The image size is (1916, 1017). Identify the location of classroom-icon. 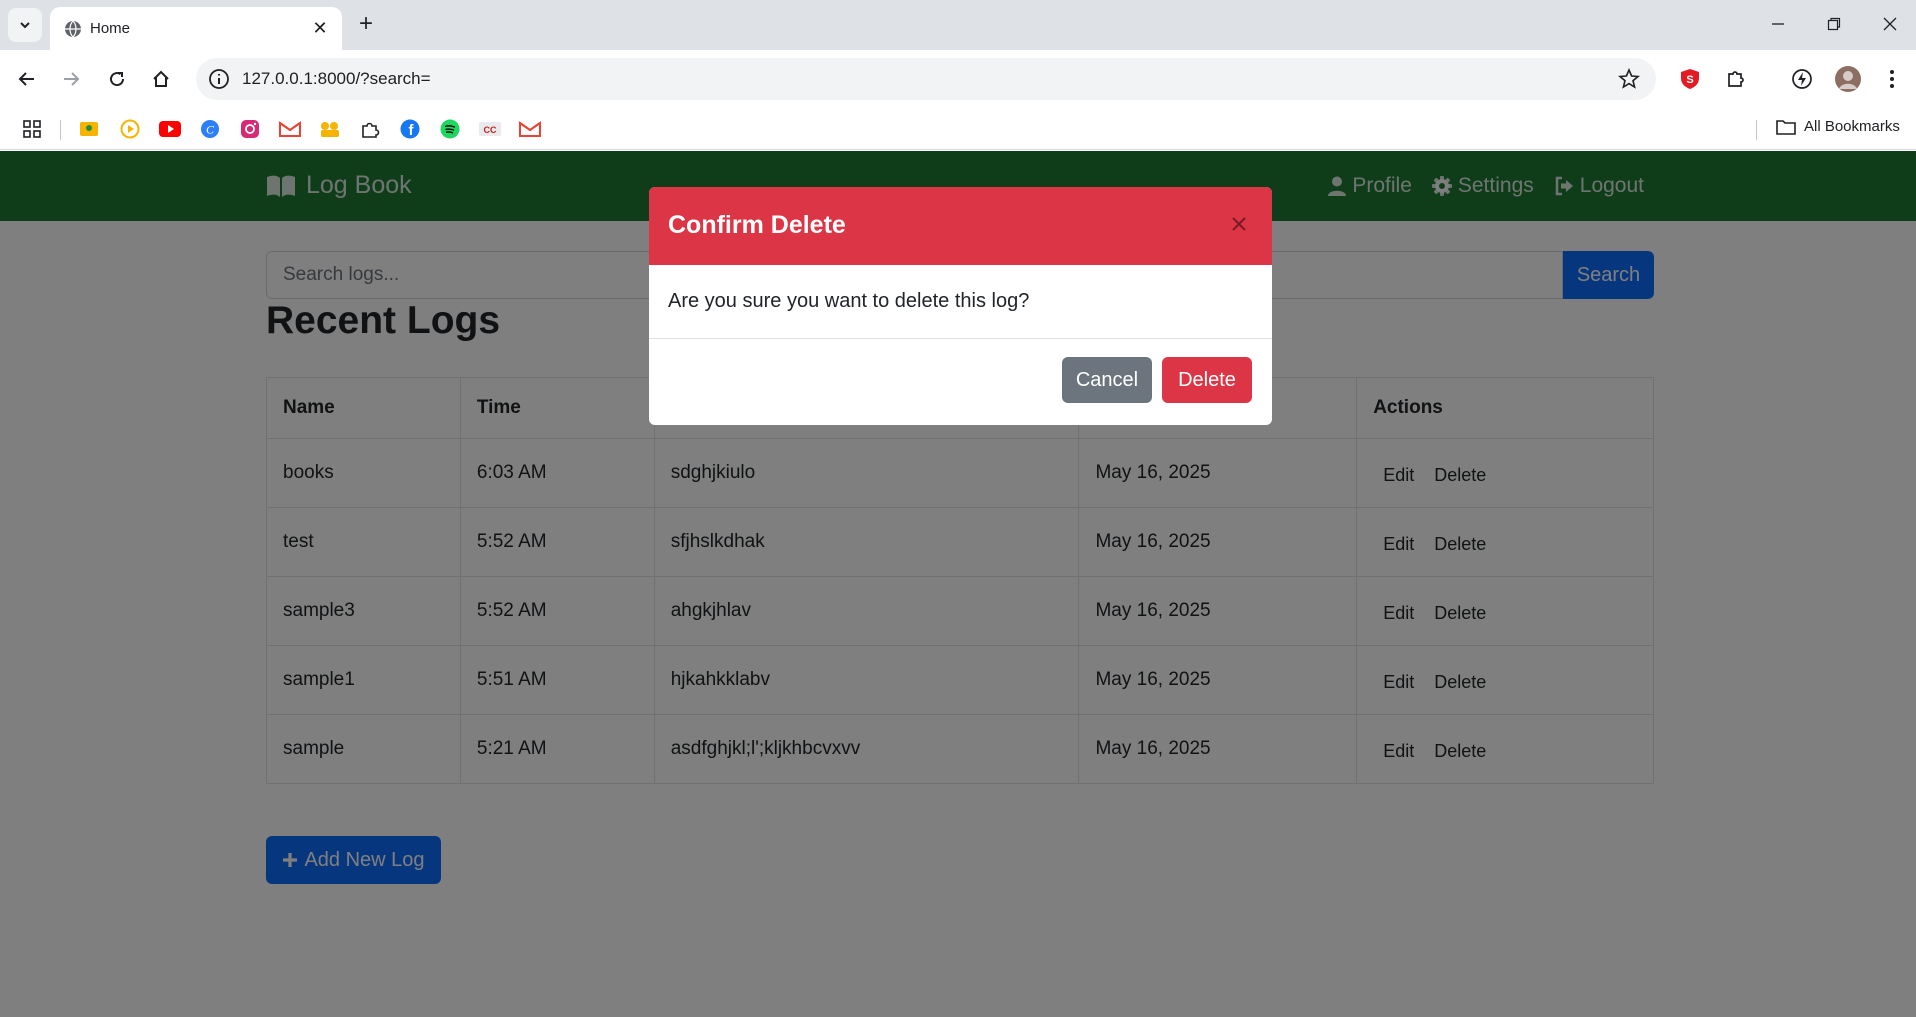
(89, 129).